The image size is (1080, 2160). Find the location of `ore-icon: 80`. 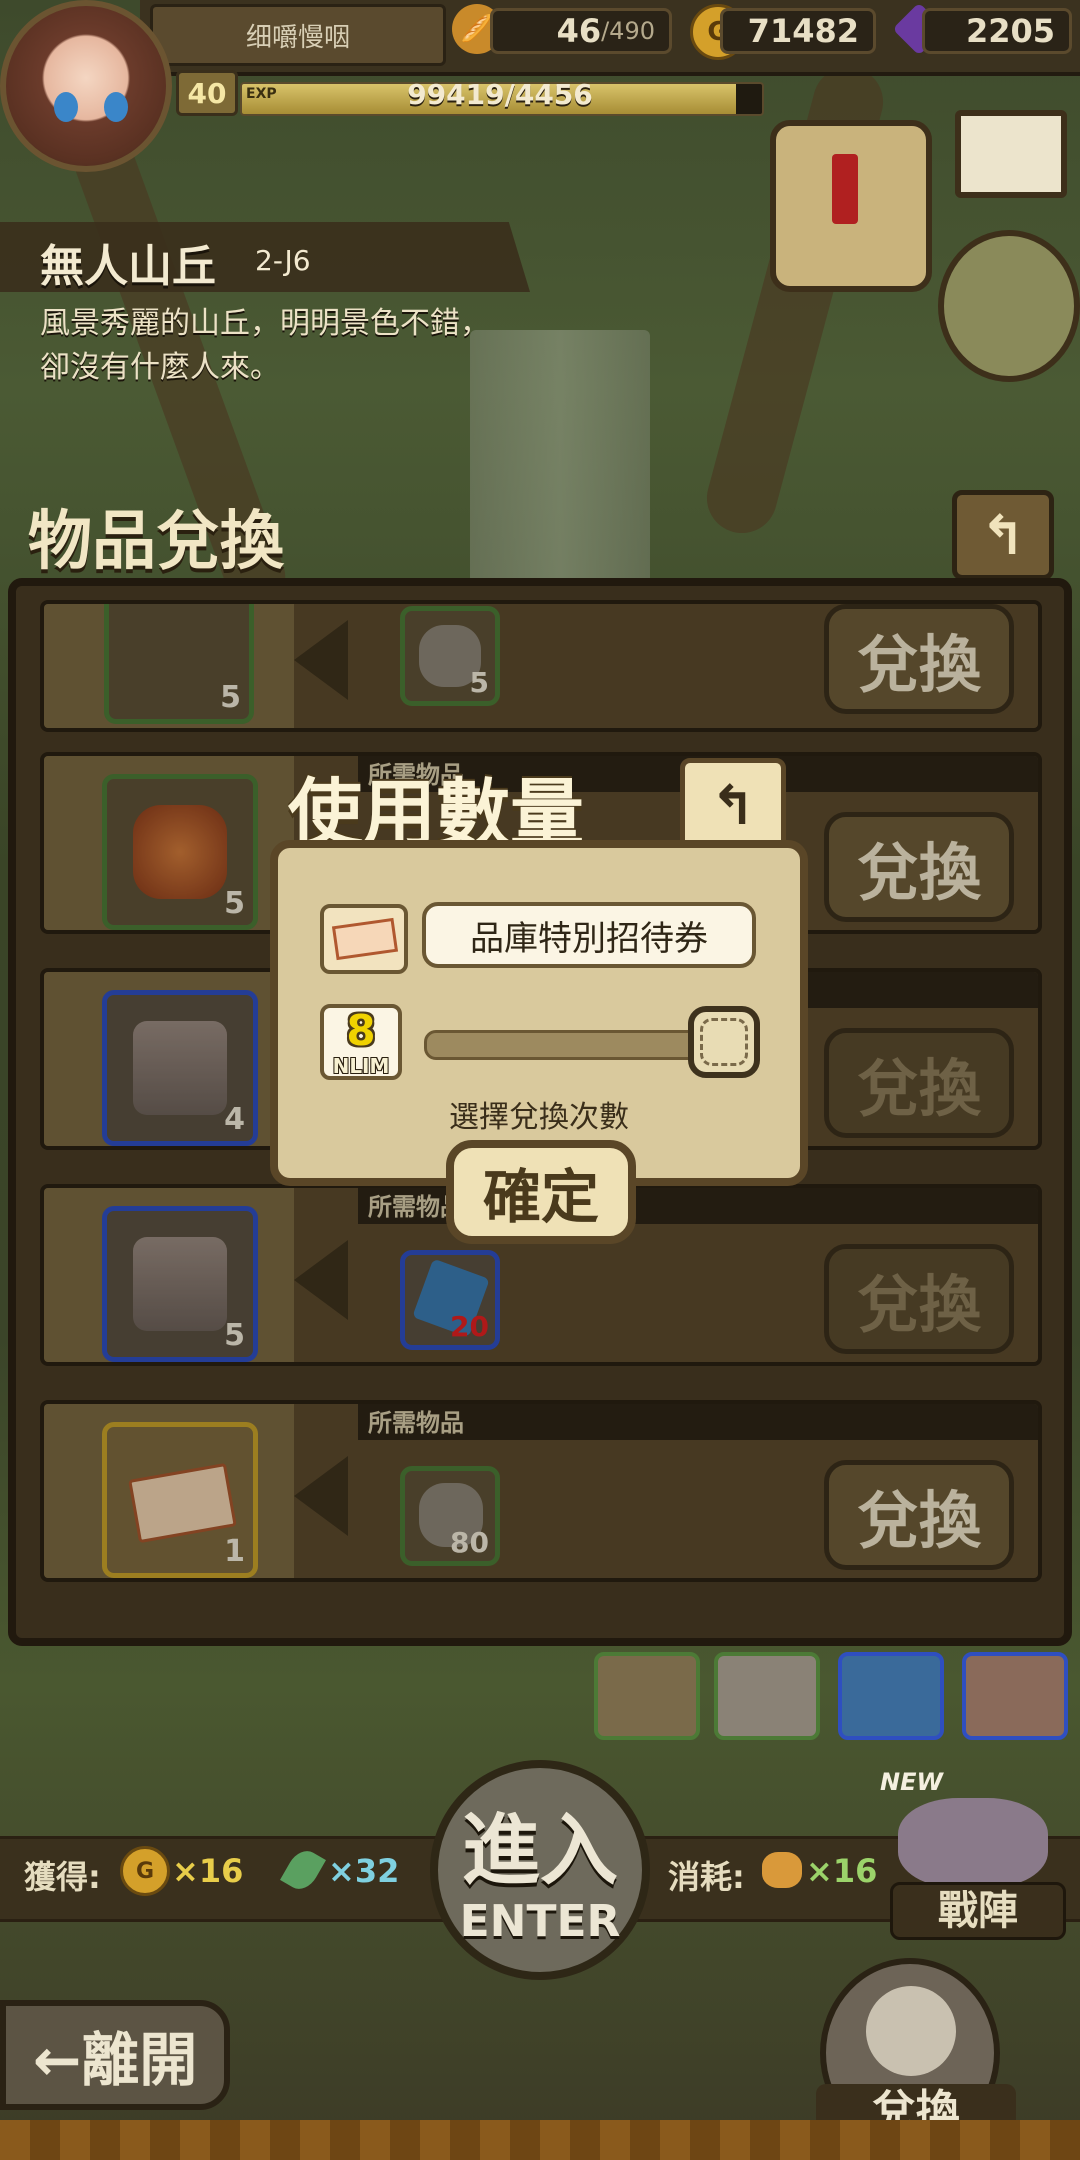

ore-icon: 80 is located at coordinates (450, 1516).